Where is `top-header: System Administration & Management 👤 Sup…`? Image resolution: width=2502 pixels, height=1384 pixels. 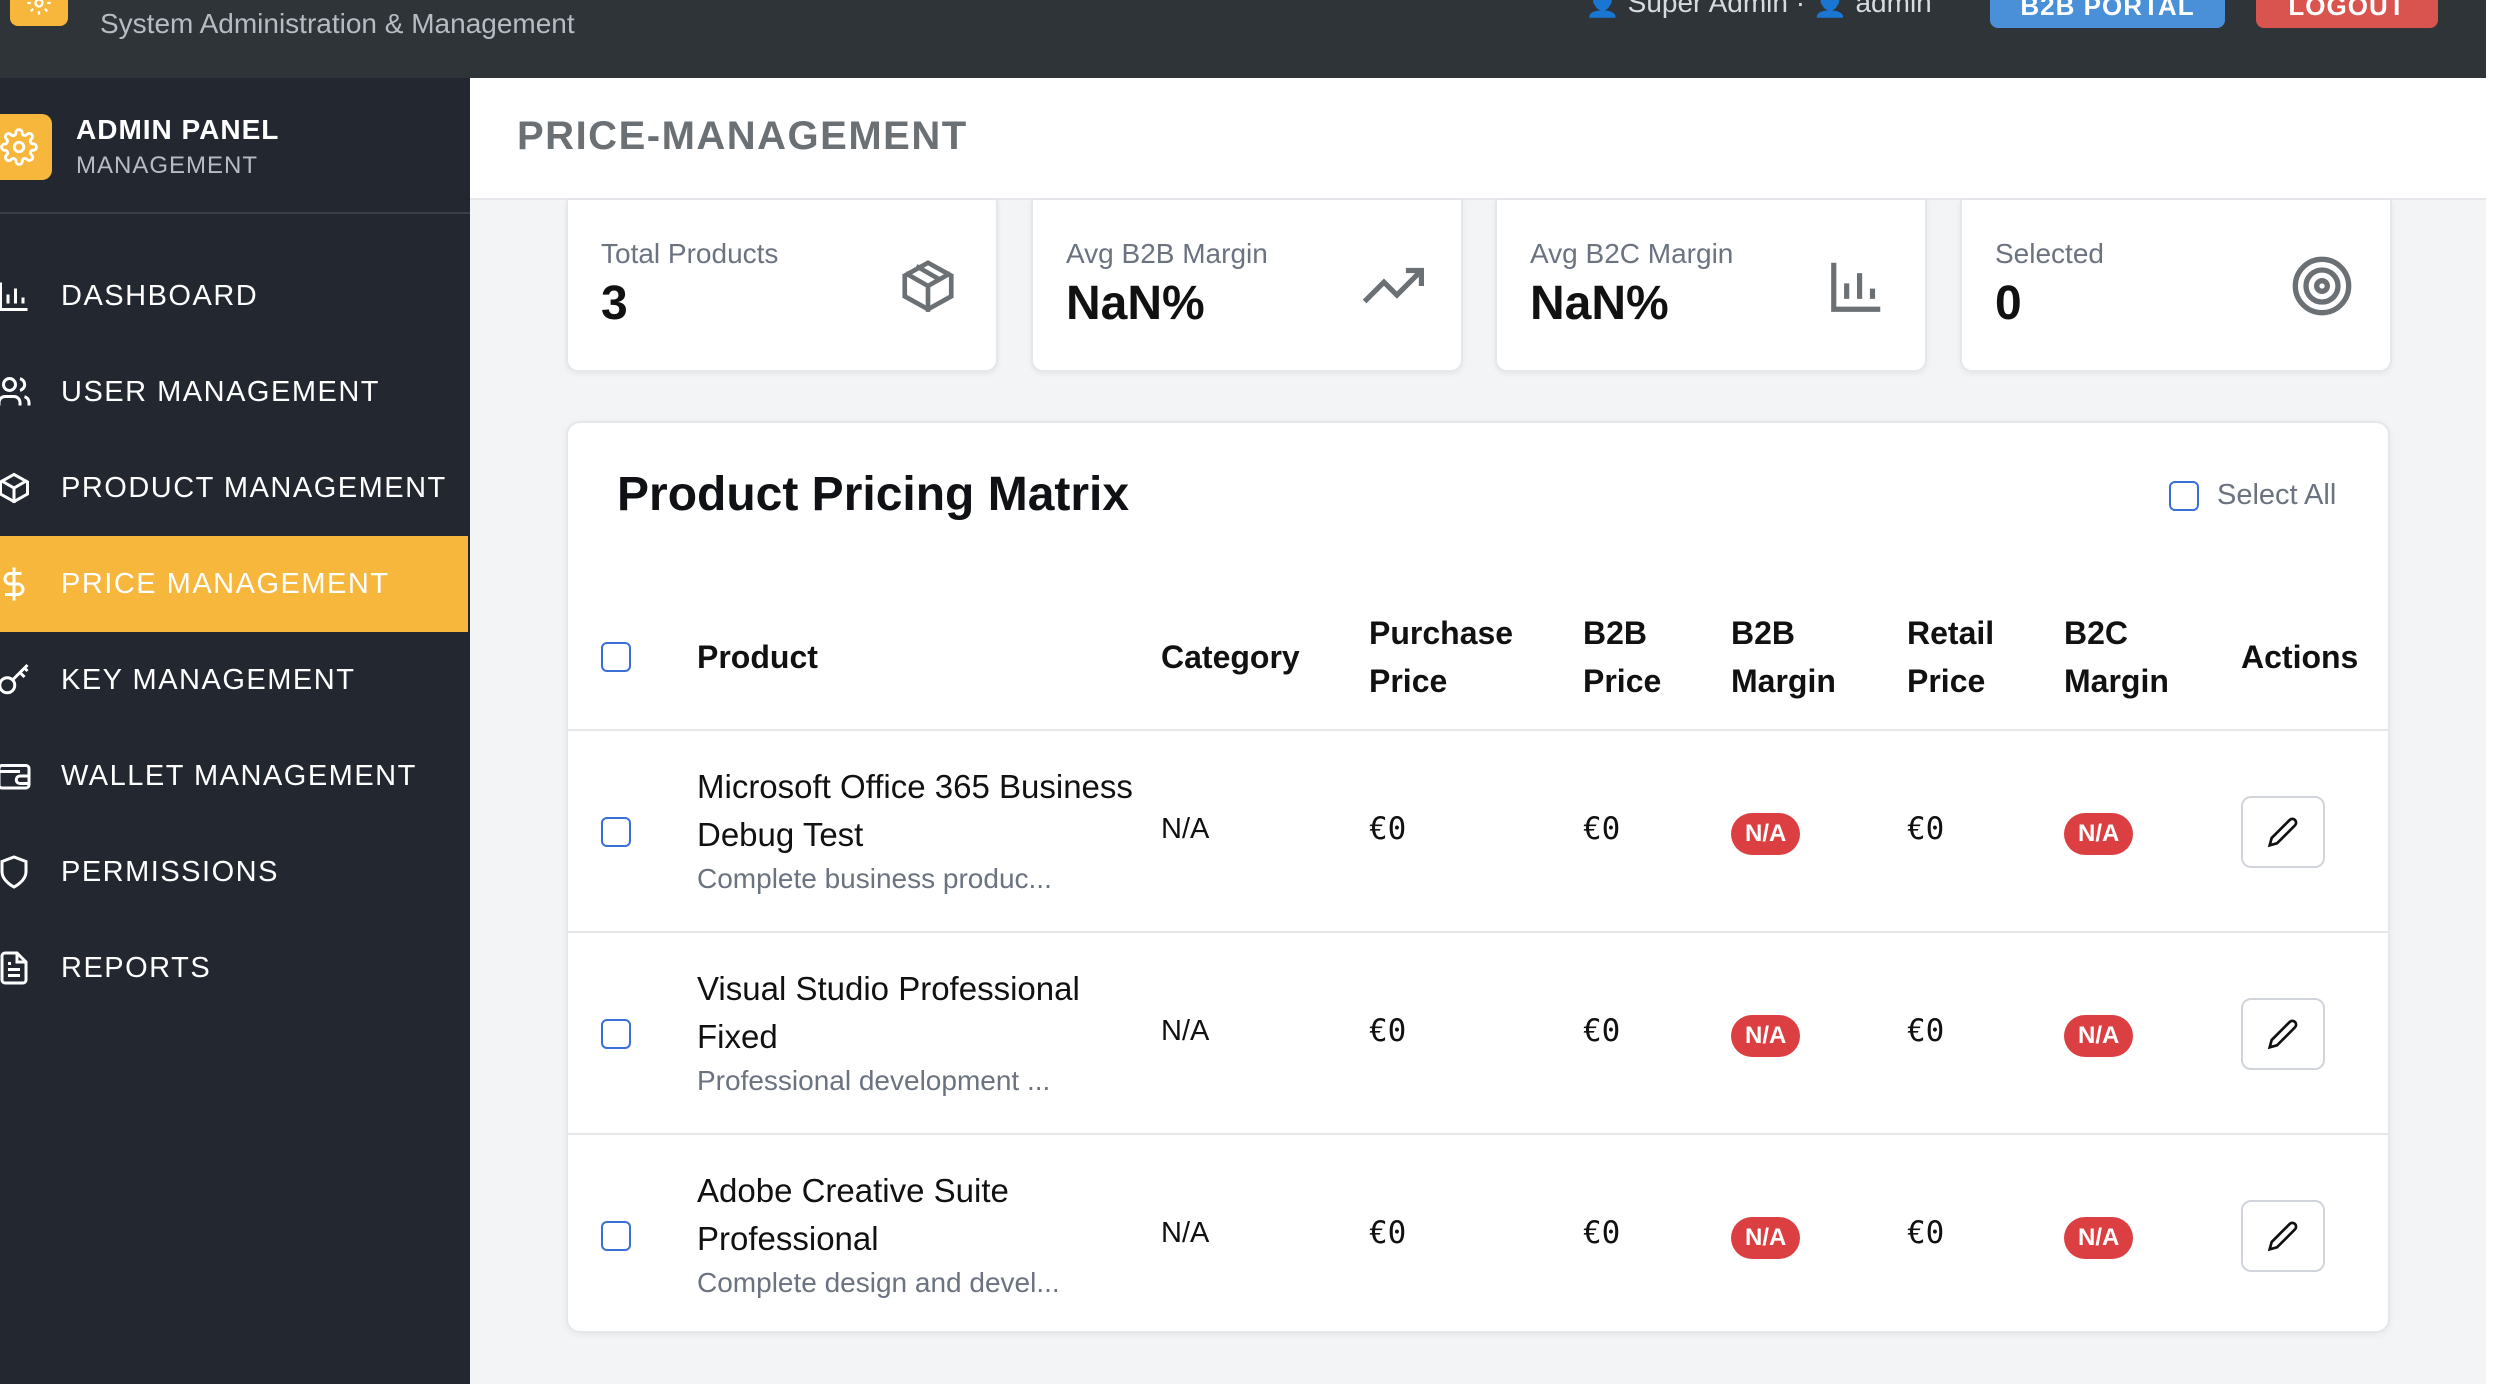
top-header: System Administration & Management 👤 Sup… is located at coordinates (1251, 39).